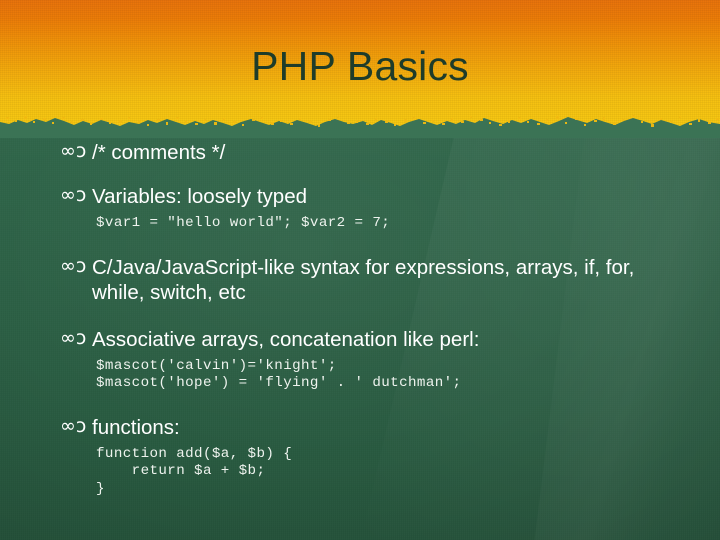 This screenshot has width=720, height=540. Describe the element at coordinates (360, 66) in the screenshot. I see `slide-title: PHP Basics` at that location.